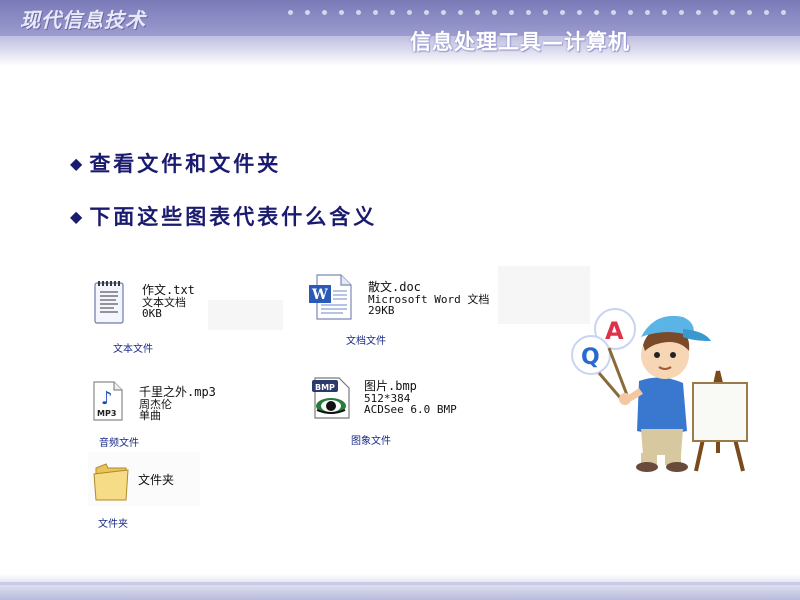  Describe the element at coordinates (245, 315) in the screenshot. I see `background-panel` at that location.